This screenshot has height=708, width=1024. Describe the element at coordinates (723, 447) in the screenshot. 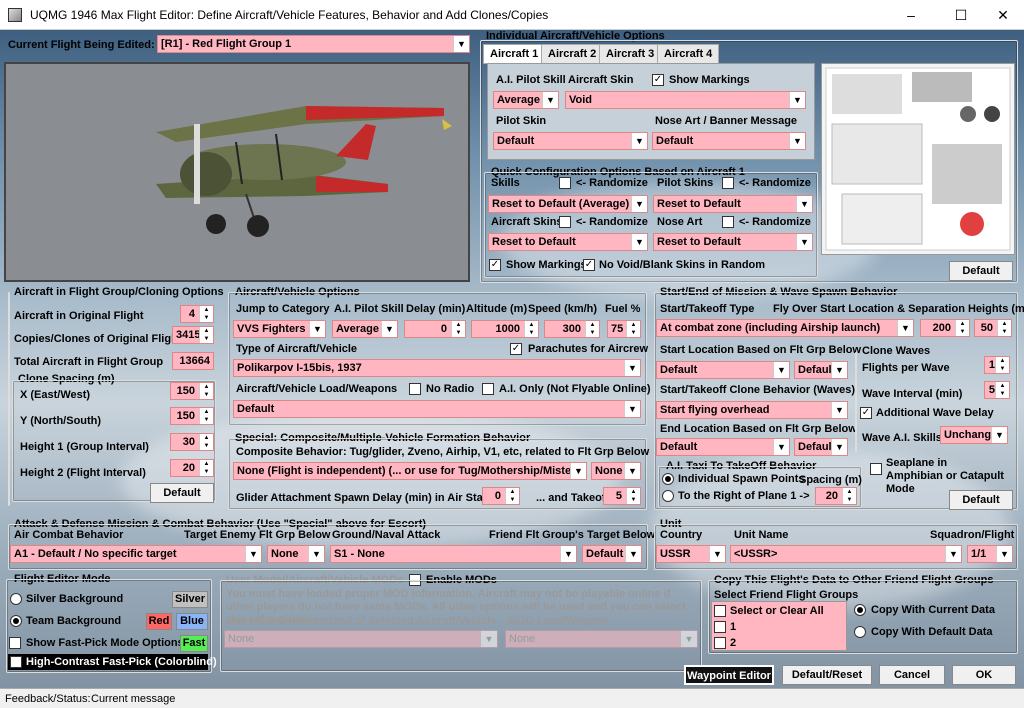

I see `end-loc-select: Default ▼` at that location.